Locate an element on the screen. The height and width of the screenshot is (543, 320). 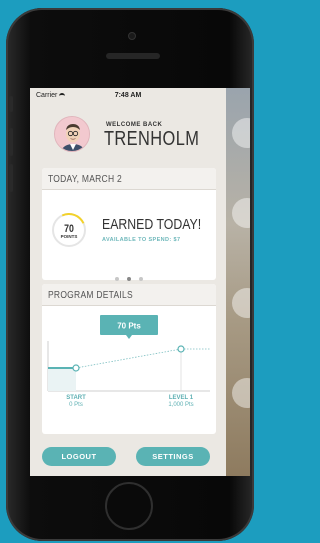
page-dot-active is located at coordinates (129, 279).